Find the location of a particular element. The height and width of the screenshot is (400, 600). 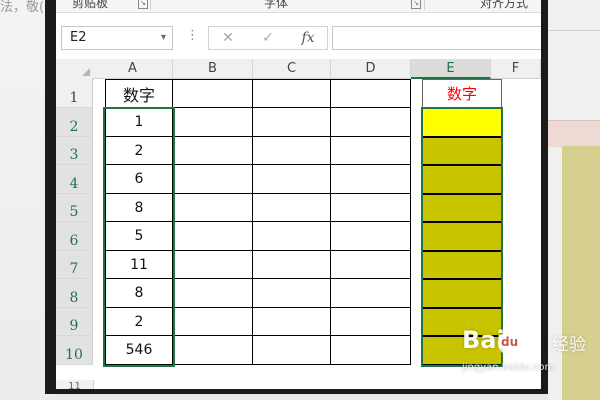

cell-a8: 8 is located at coordinates (139, 293).